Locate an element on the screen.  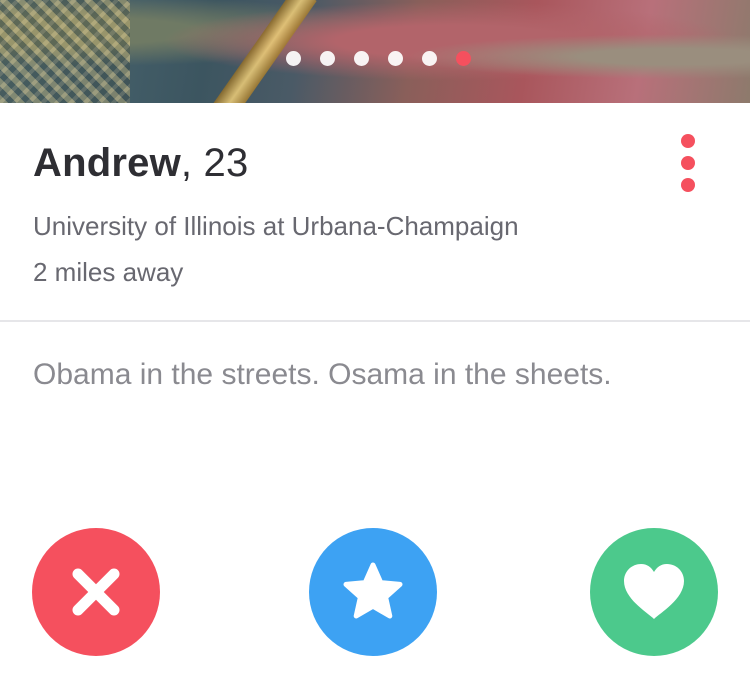
nope-button is located at coordinates (96, 592).